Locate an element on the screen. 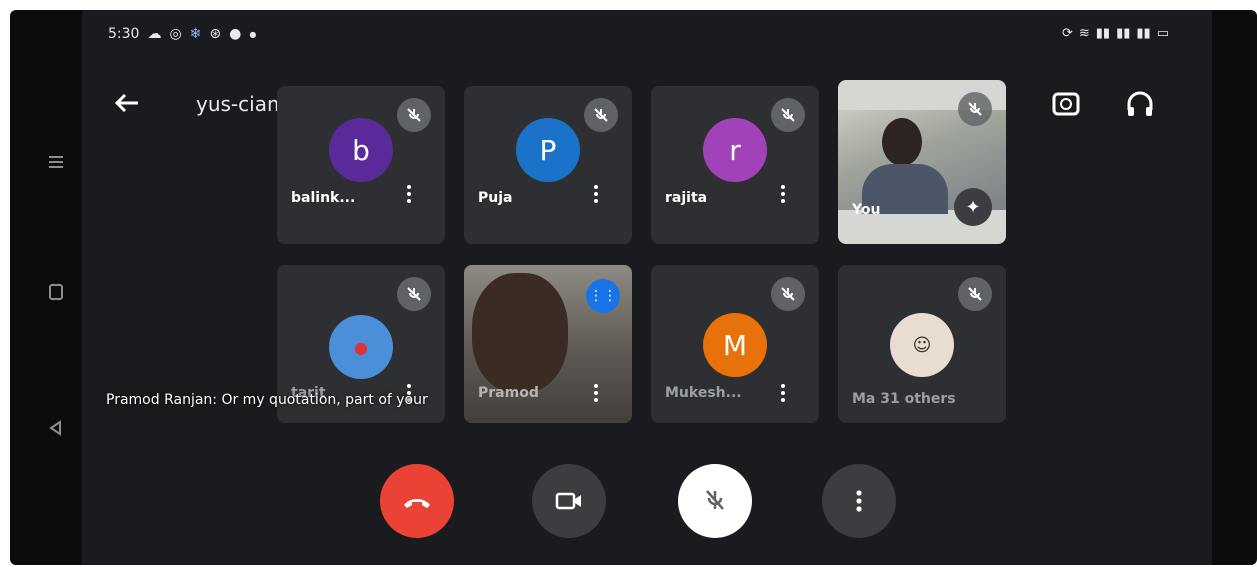  avatar: ☺ is located at coordinates (922, 345).